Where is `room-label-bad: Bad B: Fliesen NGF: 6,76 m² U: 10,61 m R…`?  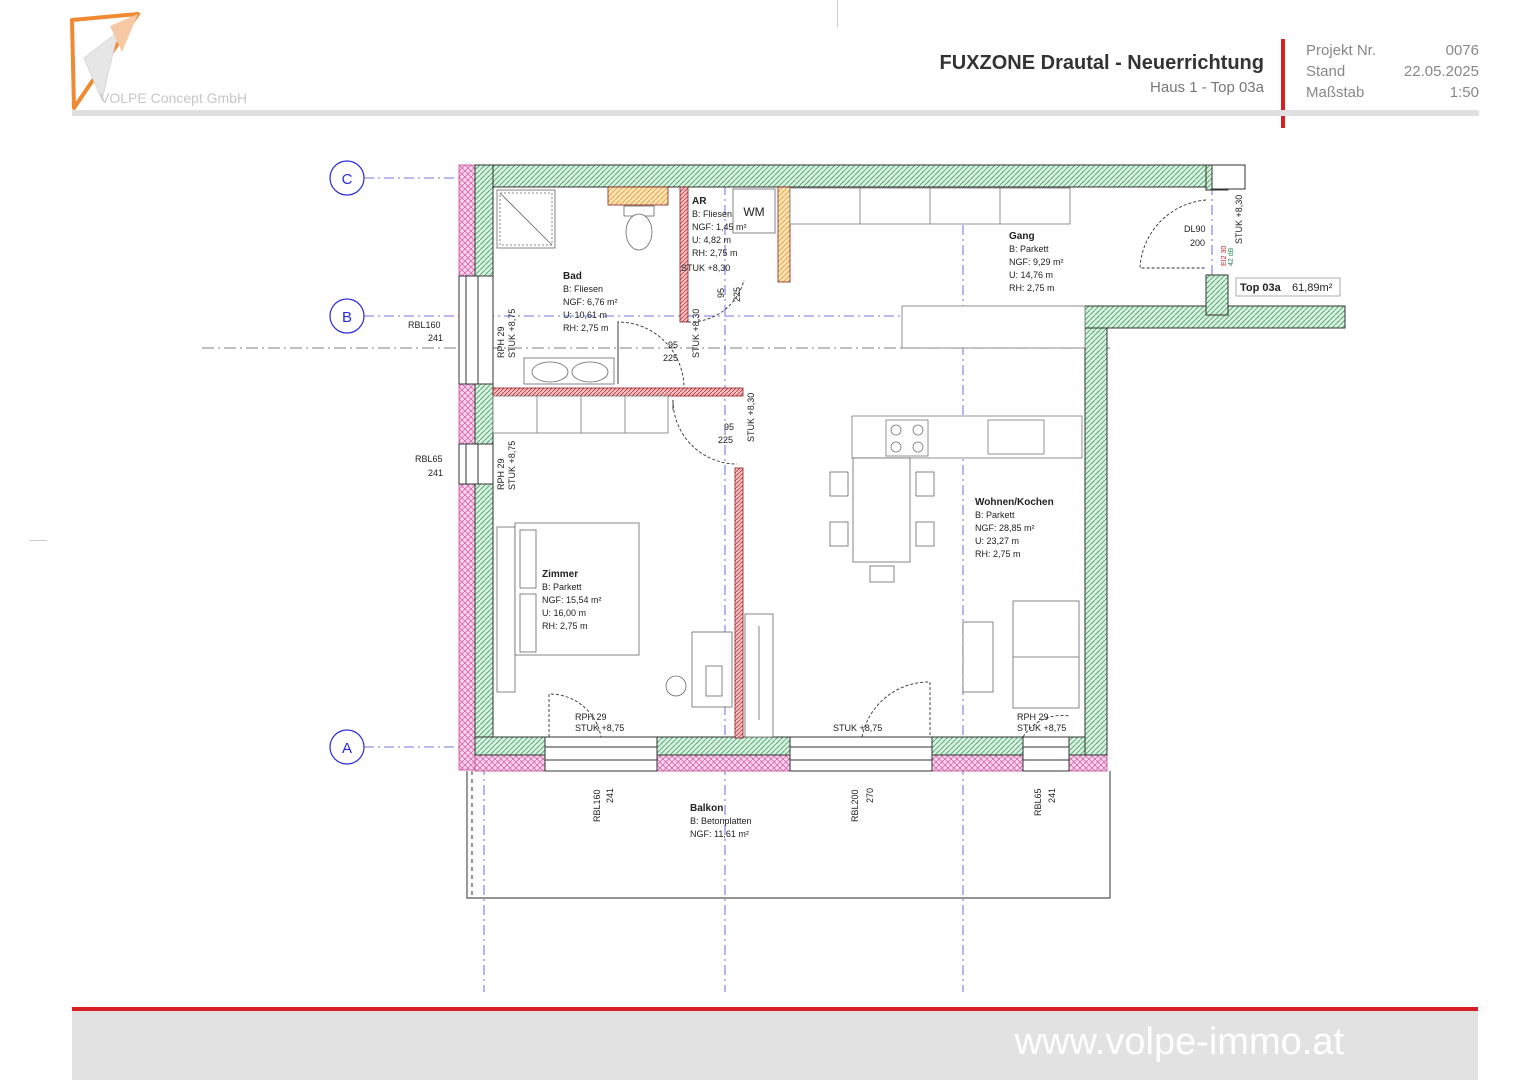
room-label-bad: Bad B: Fliesen NGF: 6,76 m² U: 10,61 m R… is located at coordinates (590, 302).